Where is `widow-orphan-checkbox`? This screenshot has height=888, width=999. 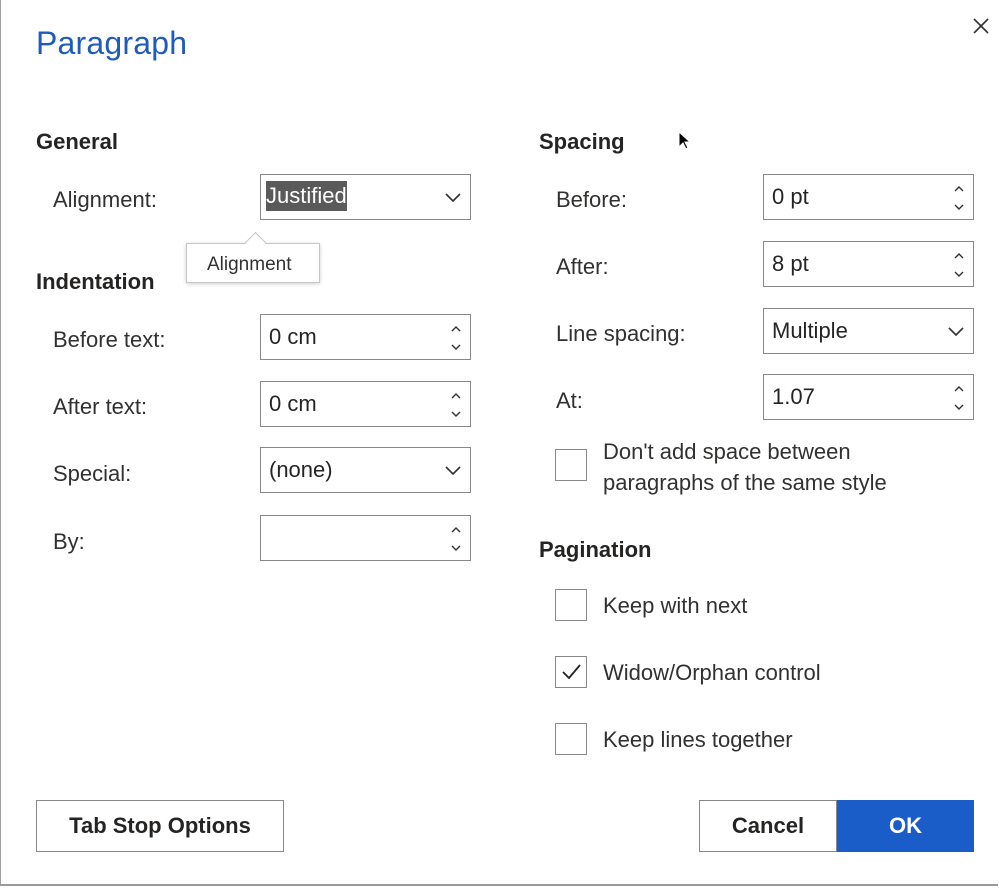
widow-orphan-checkbox is located at coordinates (571, 672).